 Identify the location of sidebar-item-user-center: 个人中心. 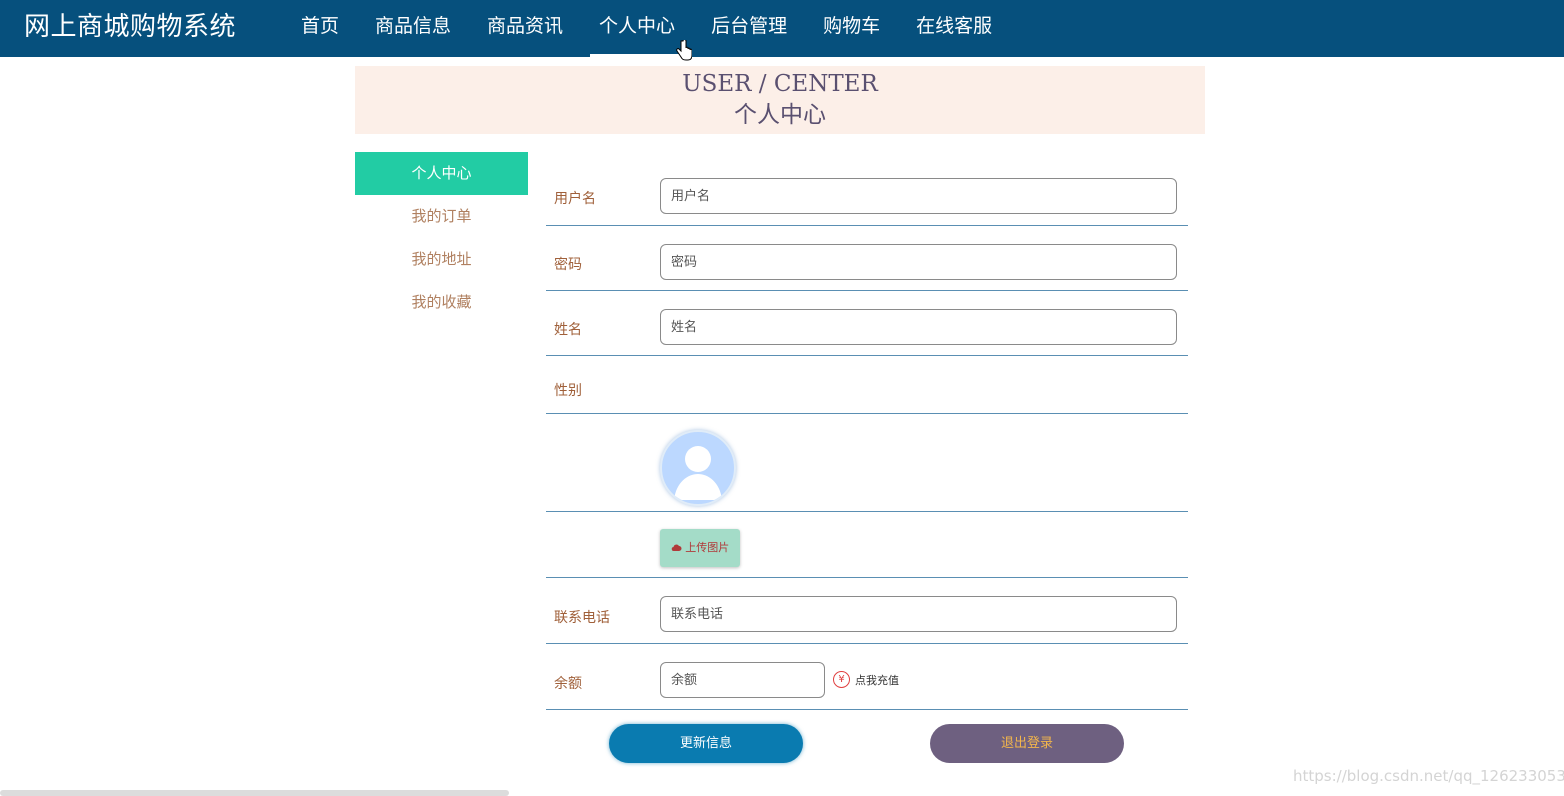
(441, 173).